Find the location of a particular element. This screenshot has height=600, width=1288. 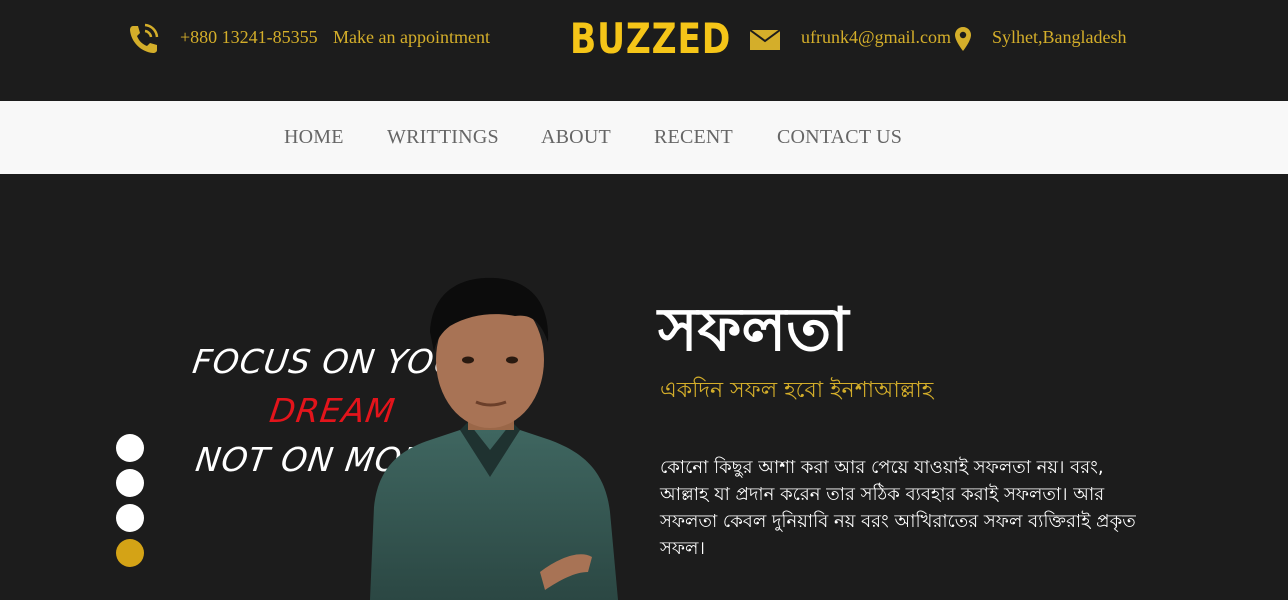

appointment-link: Make an appointment is located at coordinates (411, 37).